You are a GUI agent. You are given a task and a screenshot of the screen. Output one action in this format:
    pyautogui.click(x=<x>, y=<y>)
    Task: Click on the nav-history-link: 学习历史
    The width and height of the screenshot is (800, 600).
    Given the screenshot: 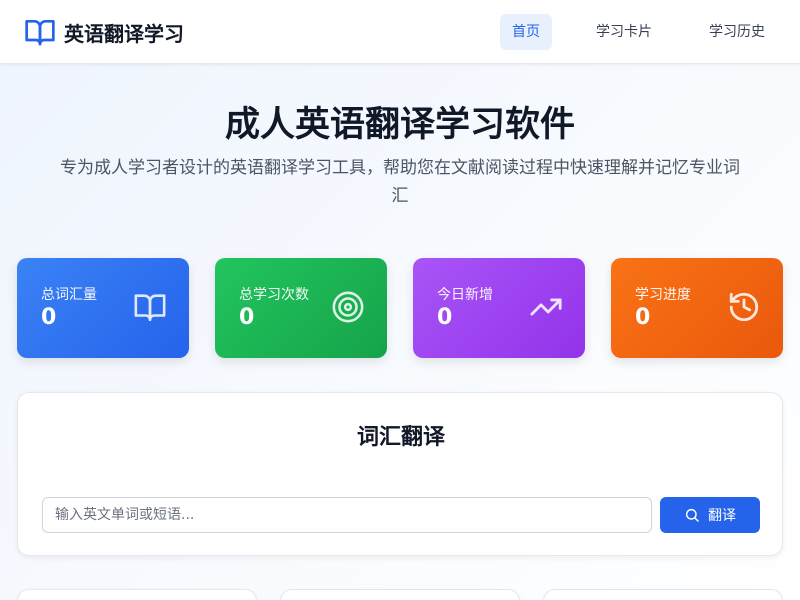 What is the action you would take?
    pyautogui.click(x=737, y=32)
    